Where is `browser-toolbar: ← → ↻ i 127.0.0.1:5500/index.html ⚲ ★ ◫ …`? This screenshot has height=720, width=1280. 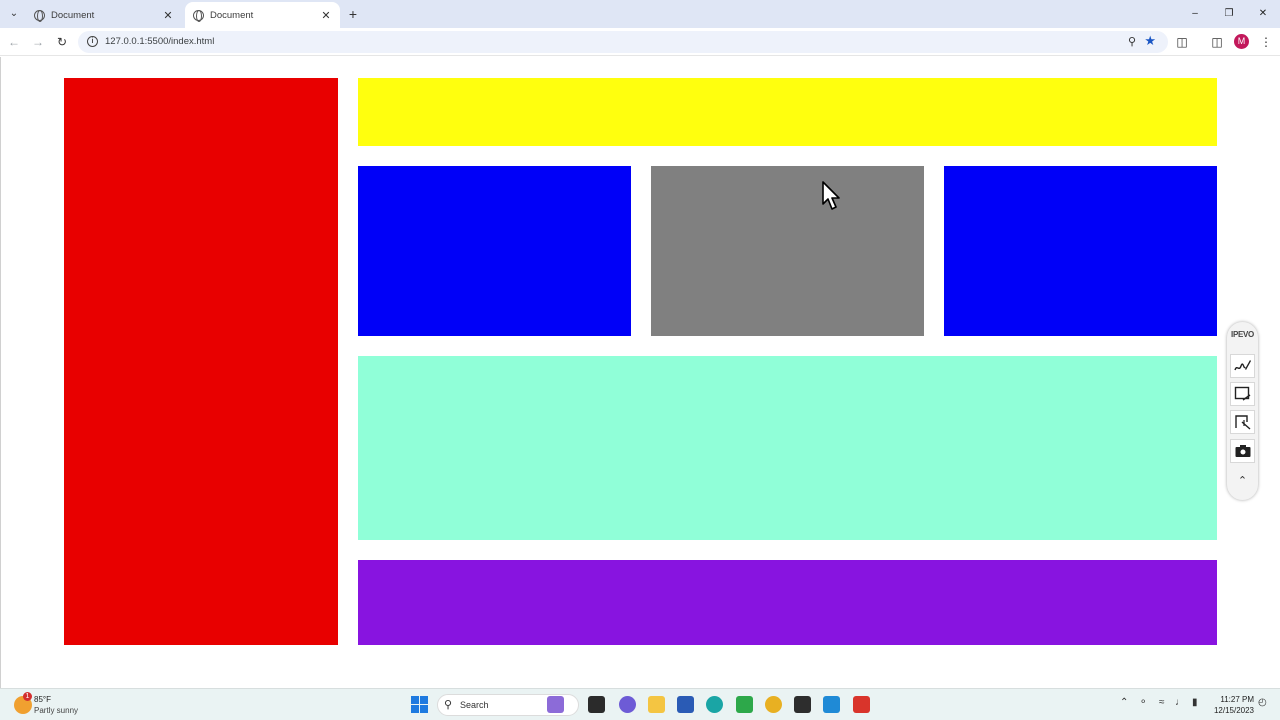 browser-toolbar: ← → ↻ i 127.0.0.1:5500/index.html ⚲ ★ ◫ … is located at coordinates (640, 42).